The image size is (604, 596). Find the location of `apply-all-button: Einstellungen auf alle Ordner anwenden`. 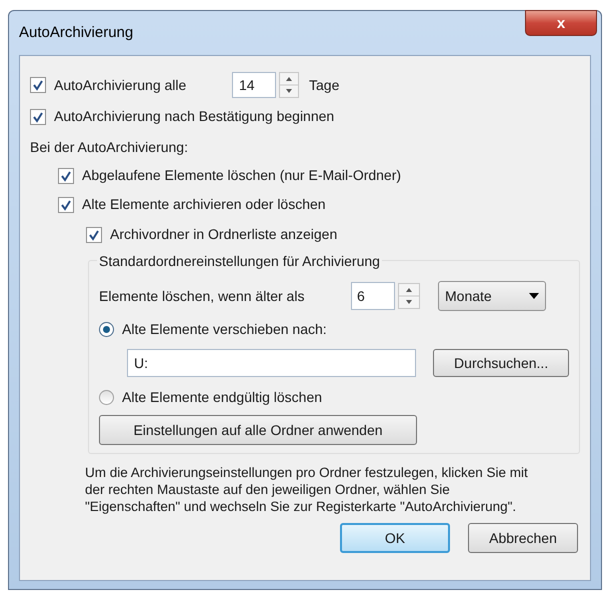

apply-all-button: Einstellungen auf alle Ordner anwenden is located at coordinates (258, 430).